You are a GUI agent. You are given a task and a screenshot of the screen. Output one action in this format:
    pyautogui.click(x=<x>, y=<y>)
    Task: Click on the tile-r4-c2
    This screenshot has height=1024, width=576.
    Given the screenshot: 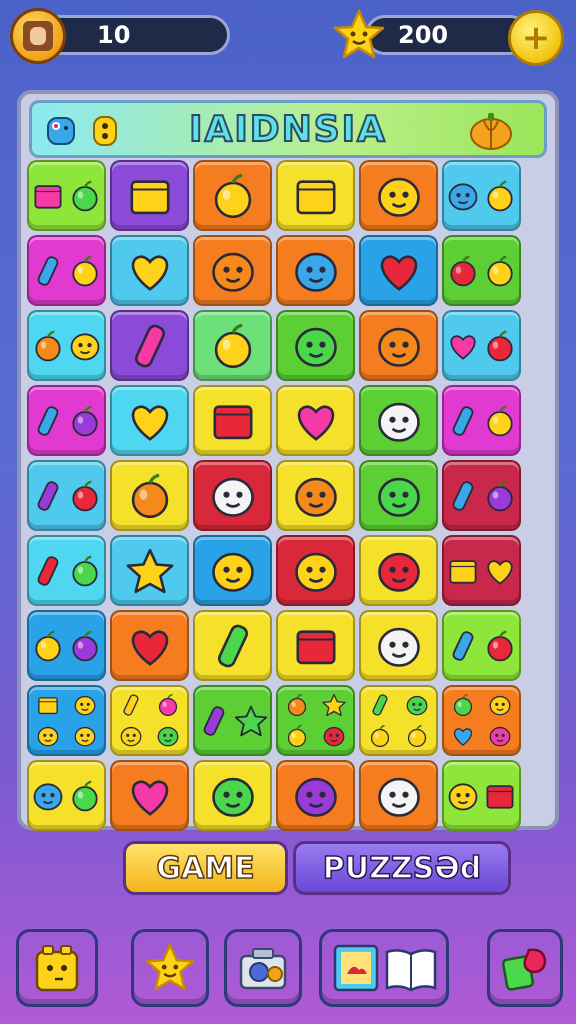 What is the action you would take?
    pyautogui.click(x=149, y=420)
    